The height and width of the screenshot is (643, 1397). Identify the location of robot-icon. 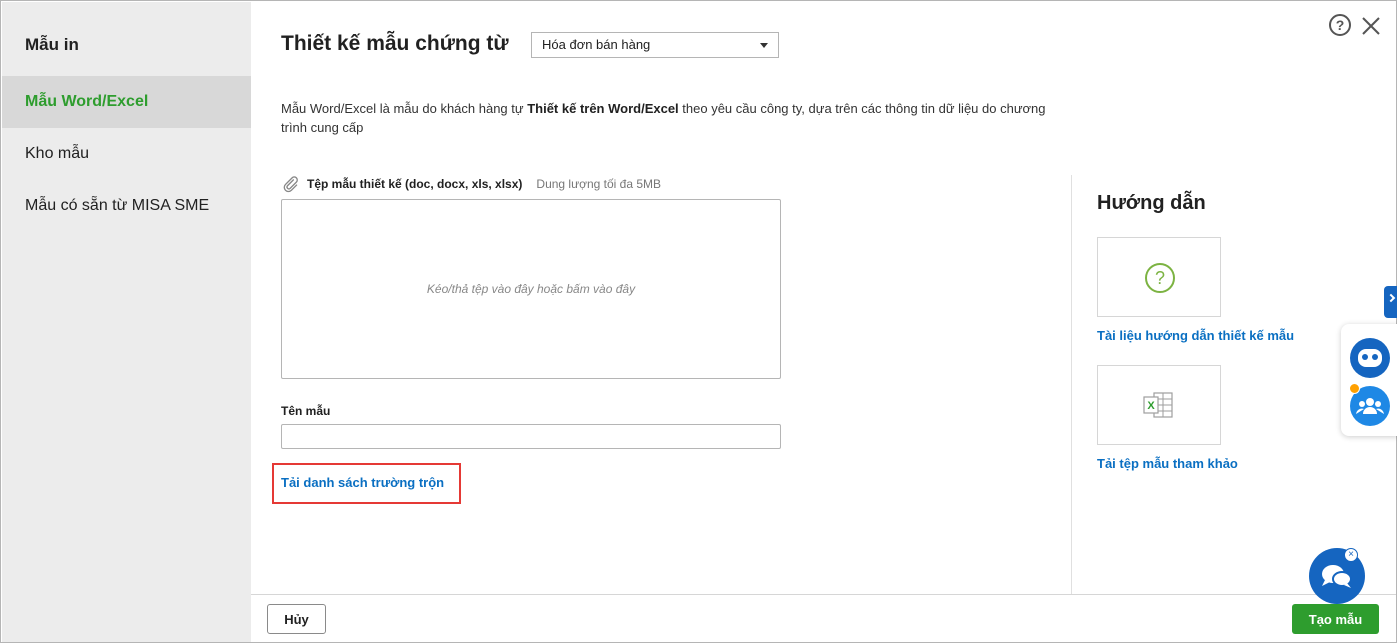
(1370, 358).